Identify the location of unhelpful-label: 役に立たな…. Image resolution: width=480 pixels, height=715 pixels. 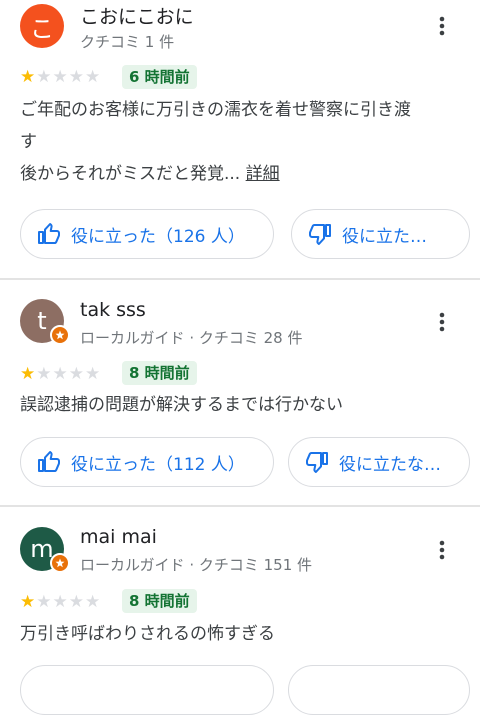
(390, 464).